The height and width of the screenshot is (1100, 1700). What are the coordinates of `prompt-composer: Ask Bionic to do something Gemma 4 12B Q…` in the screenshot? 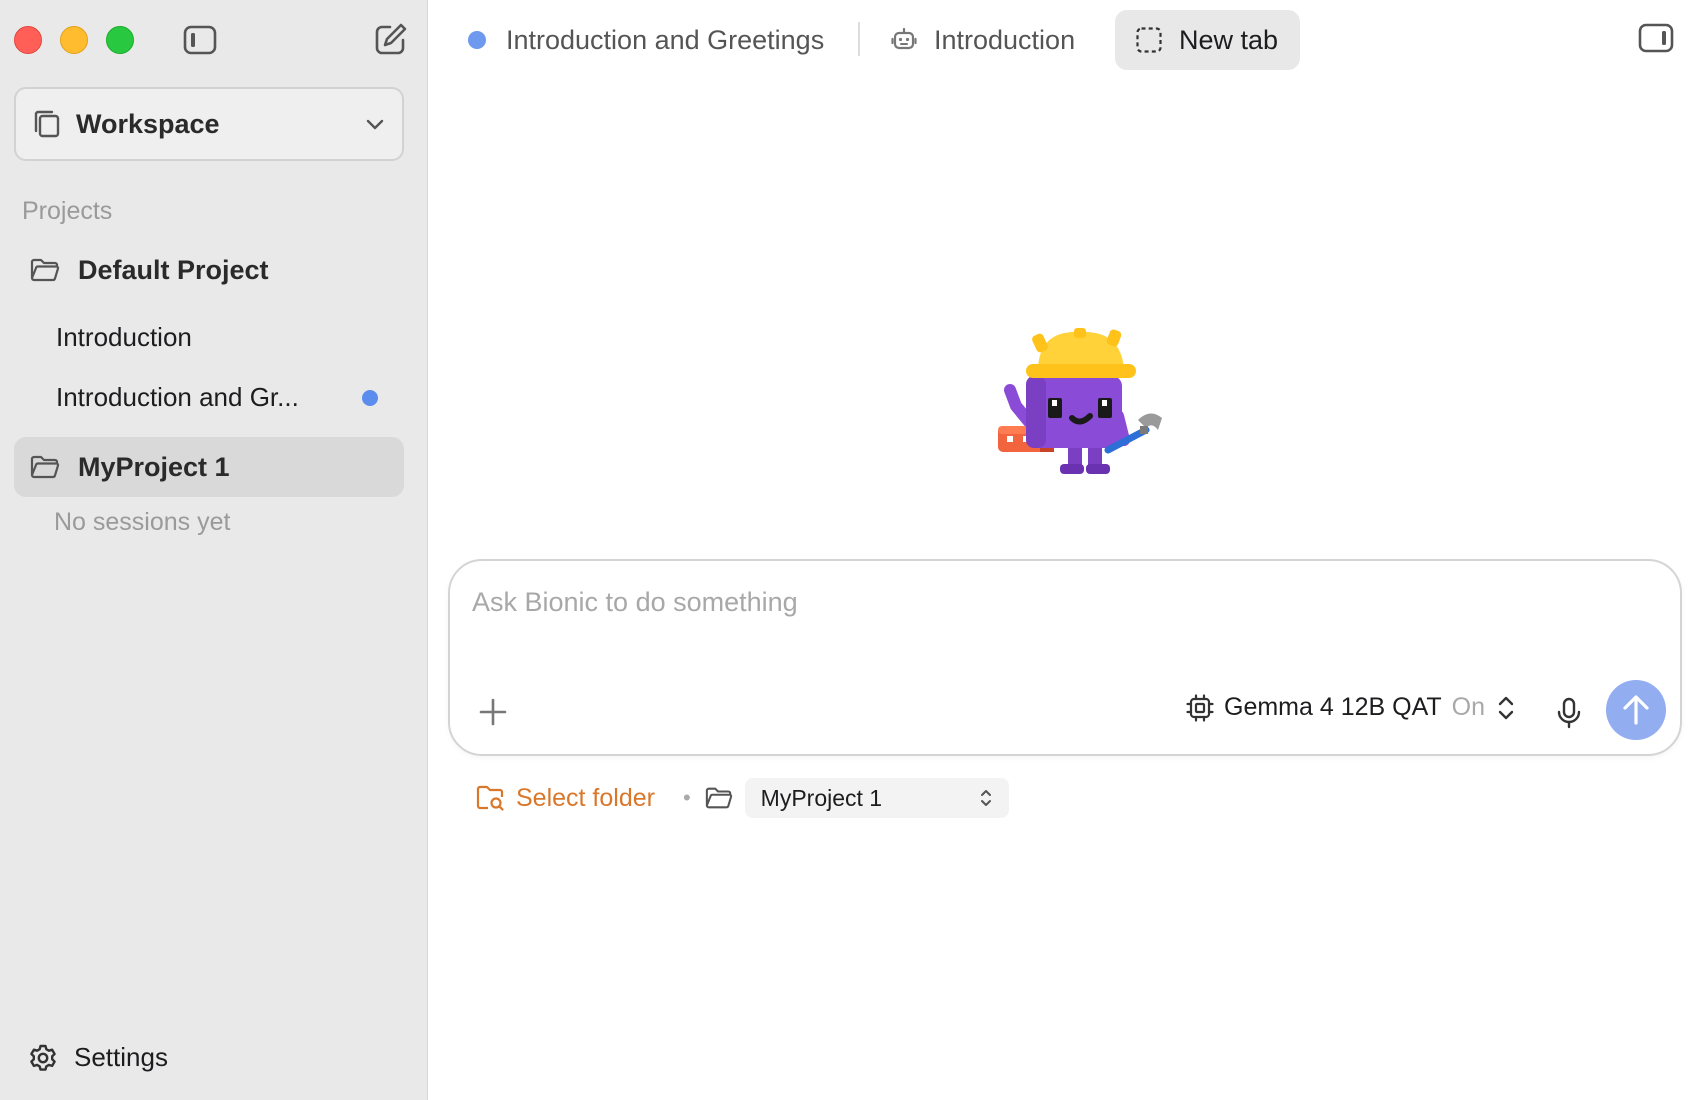 It's located at (1065, 657).